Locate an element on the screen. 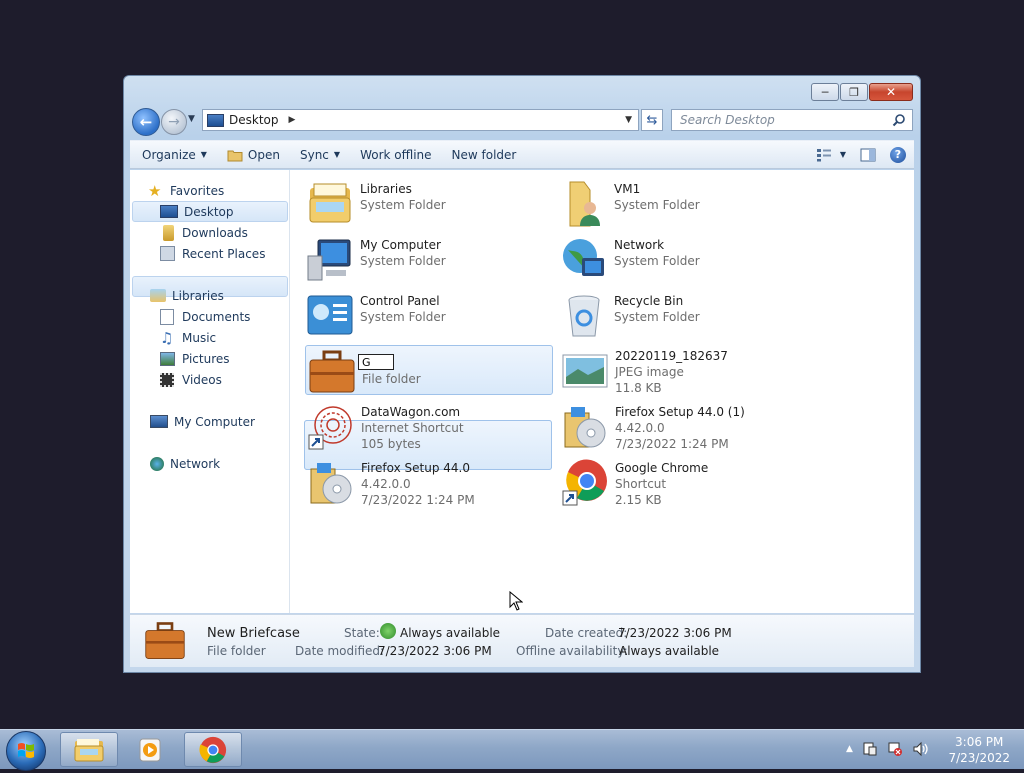 The height and width of the screenshot is (773, 1024). details-name: New Briefcase is located at coordinates (253, 633).